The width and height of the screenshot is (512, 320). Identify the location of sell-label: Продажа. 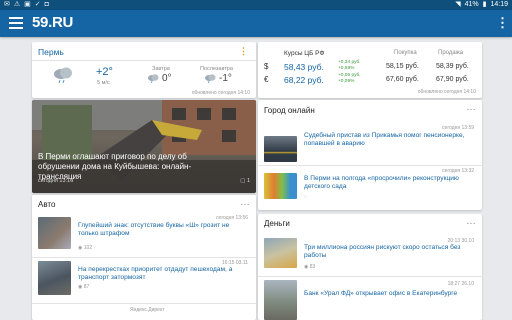
(451, 53).